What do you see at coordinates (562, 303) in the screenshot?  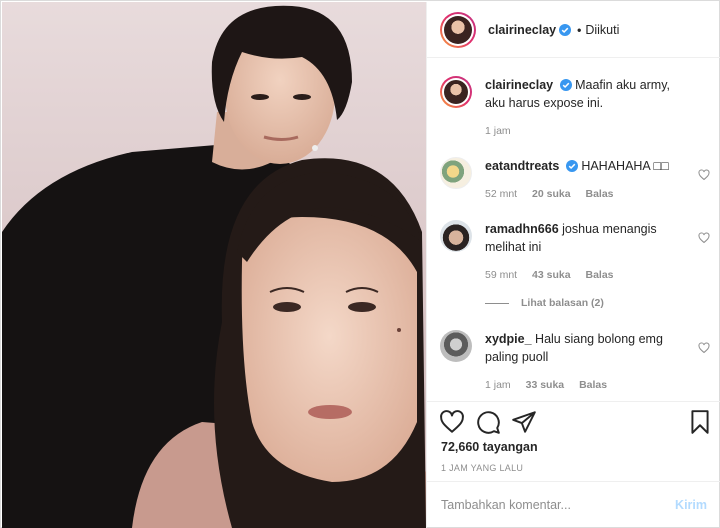 I see `view-replies-label: Lihat balasan (2)` at bounding box center [562, 303].